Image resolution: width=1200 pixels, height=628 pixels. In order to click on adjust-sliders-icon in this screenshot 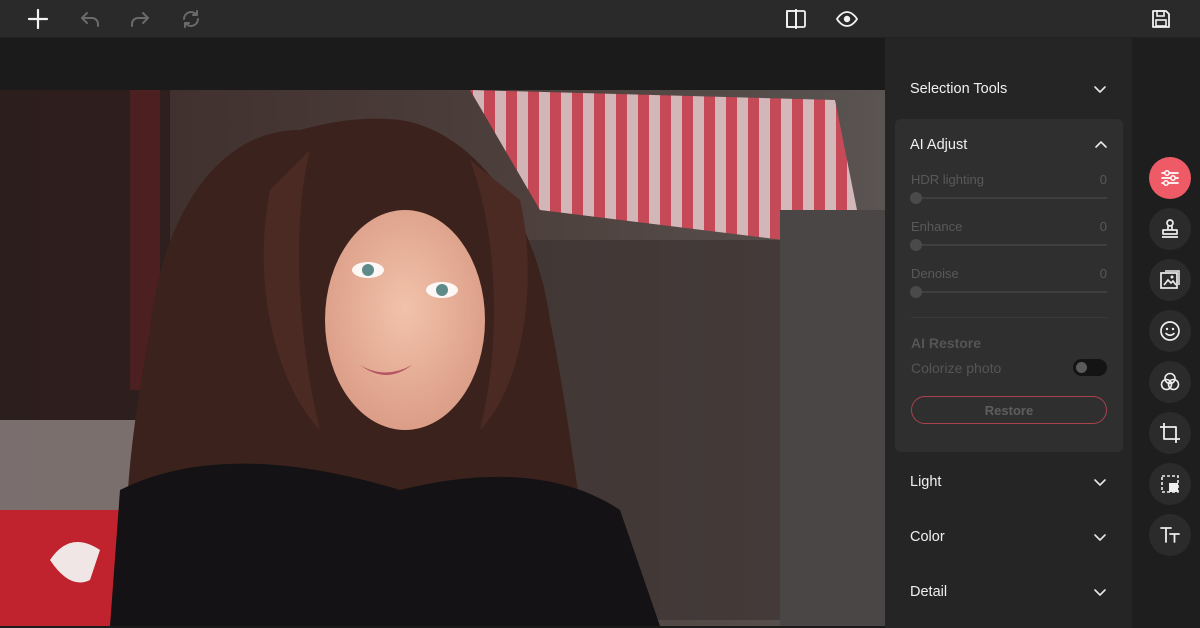, I will do `click(1170, 178)`.